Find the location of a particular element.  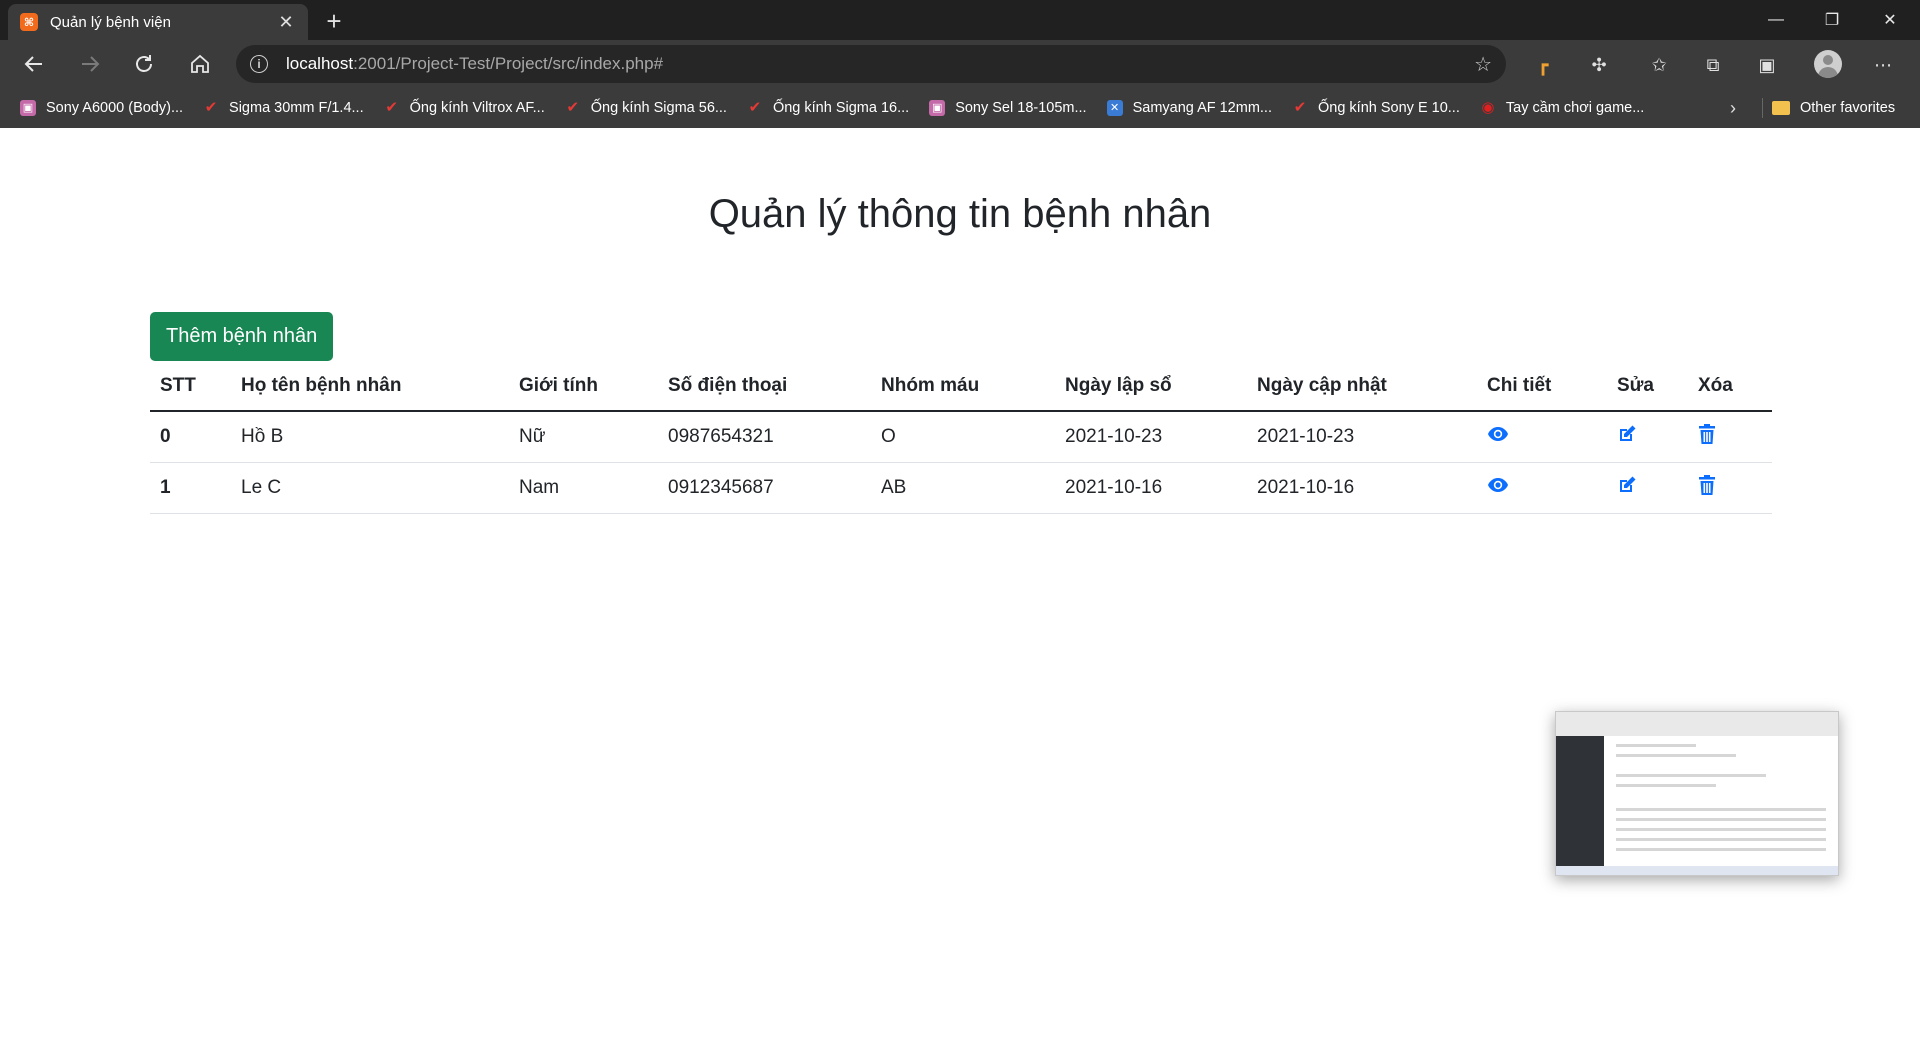

cell-stt: 1 is located at coordinates (190, 488).